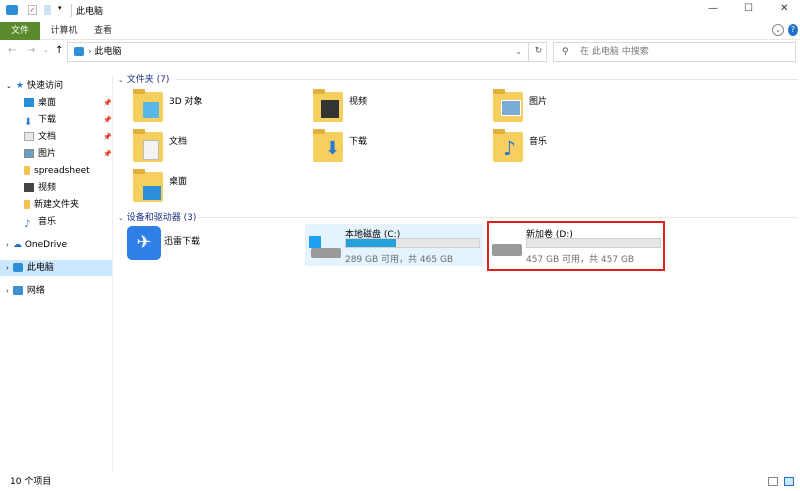  I want to click on folder-pictures: 图片, so click(580, 108).